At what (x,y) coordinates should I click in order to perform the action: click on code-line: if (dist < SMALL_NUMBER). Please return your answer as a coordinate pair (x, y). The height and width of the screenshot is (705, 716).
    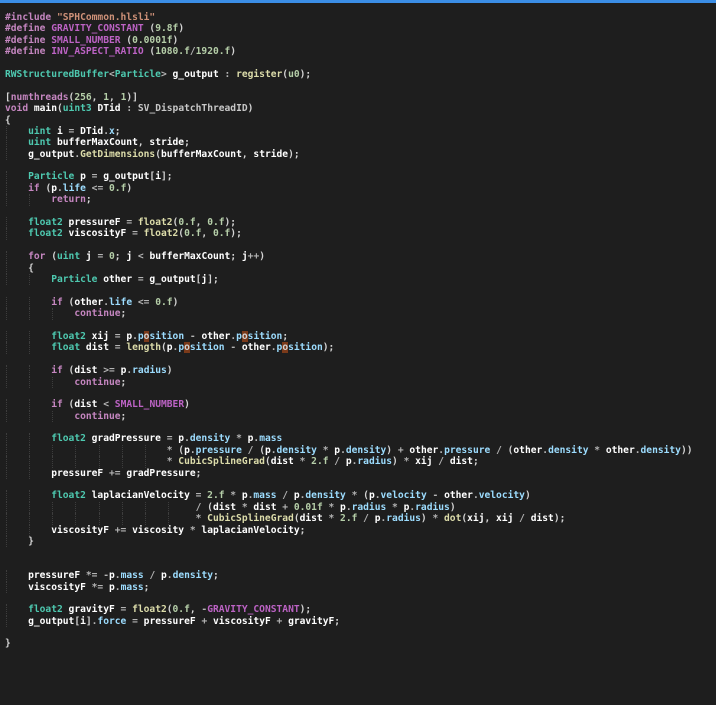
    Looking at the image, I should click on (360, 405).